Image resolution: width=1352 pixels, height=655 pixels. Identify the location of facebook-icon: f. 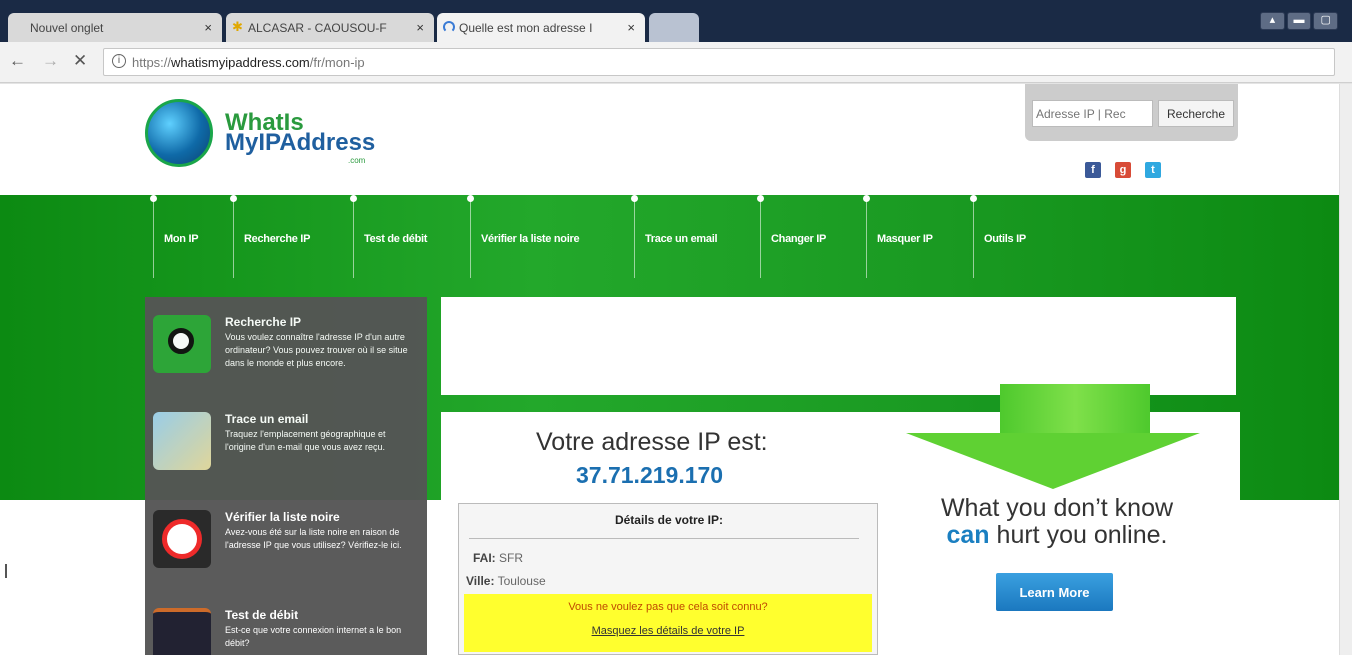
(1093, 170).